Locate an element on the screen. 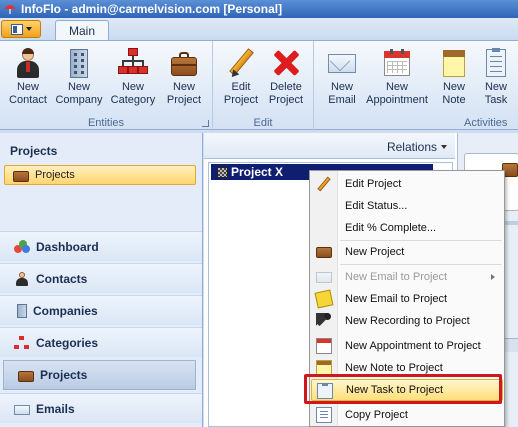 The height and width of the screenshot is (427, 518). new-task-button: New Task is located at coordinates (495, 77).